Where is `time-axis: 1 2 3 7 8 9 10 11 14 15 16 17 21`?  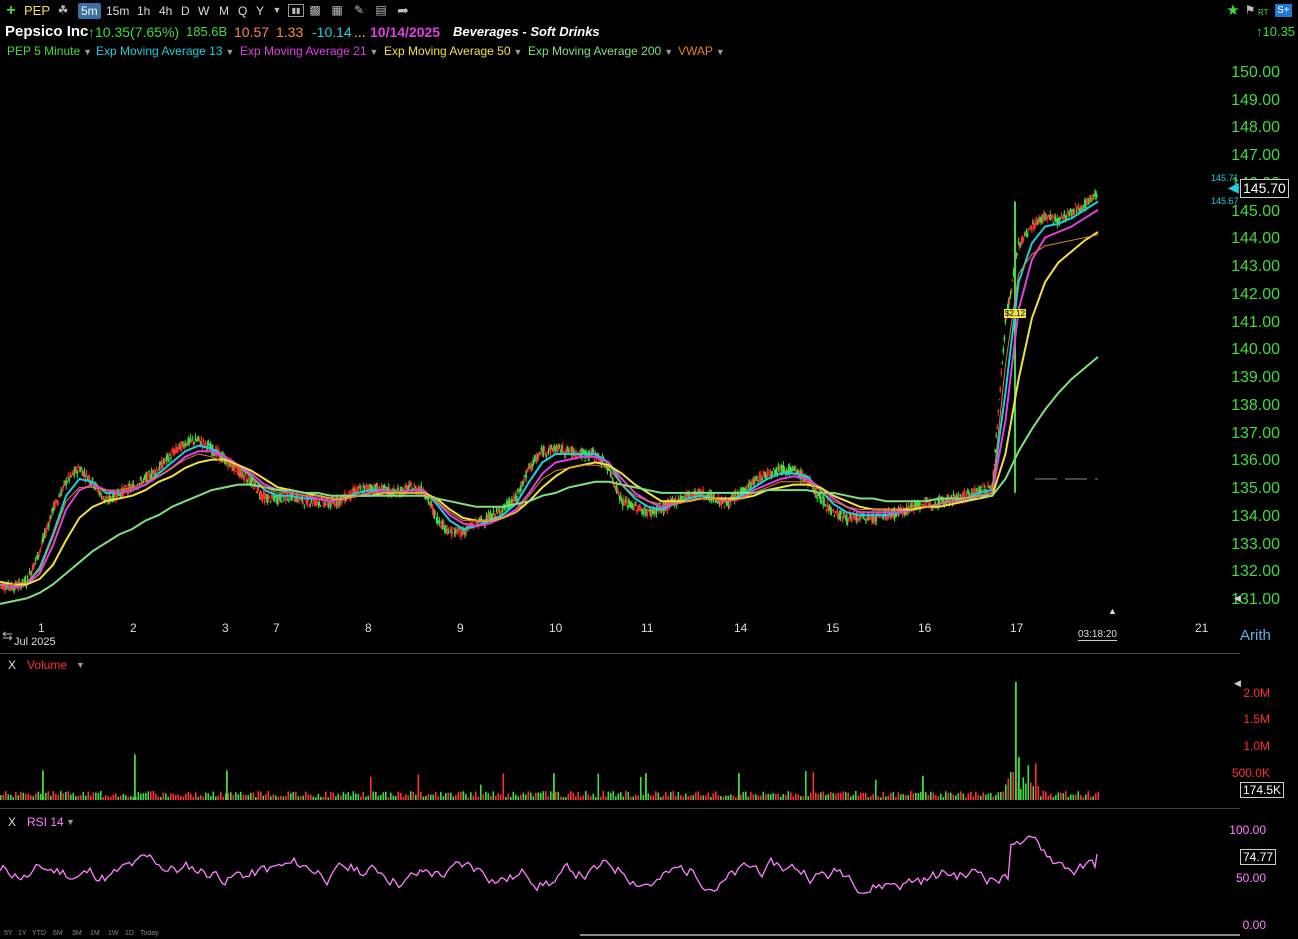 time-axis: 1 2 3 7 8 9 10 11 14 15 16 17 21 is located at coordinates (620, 633).